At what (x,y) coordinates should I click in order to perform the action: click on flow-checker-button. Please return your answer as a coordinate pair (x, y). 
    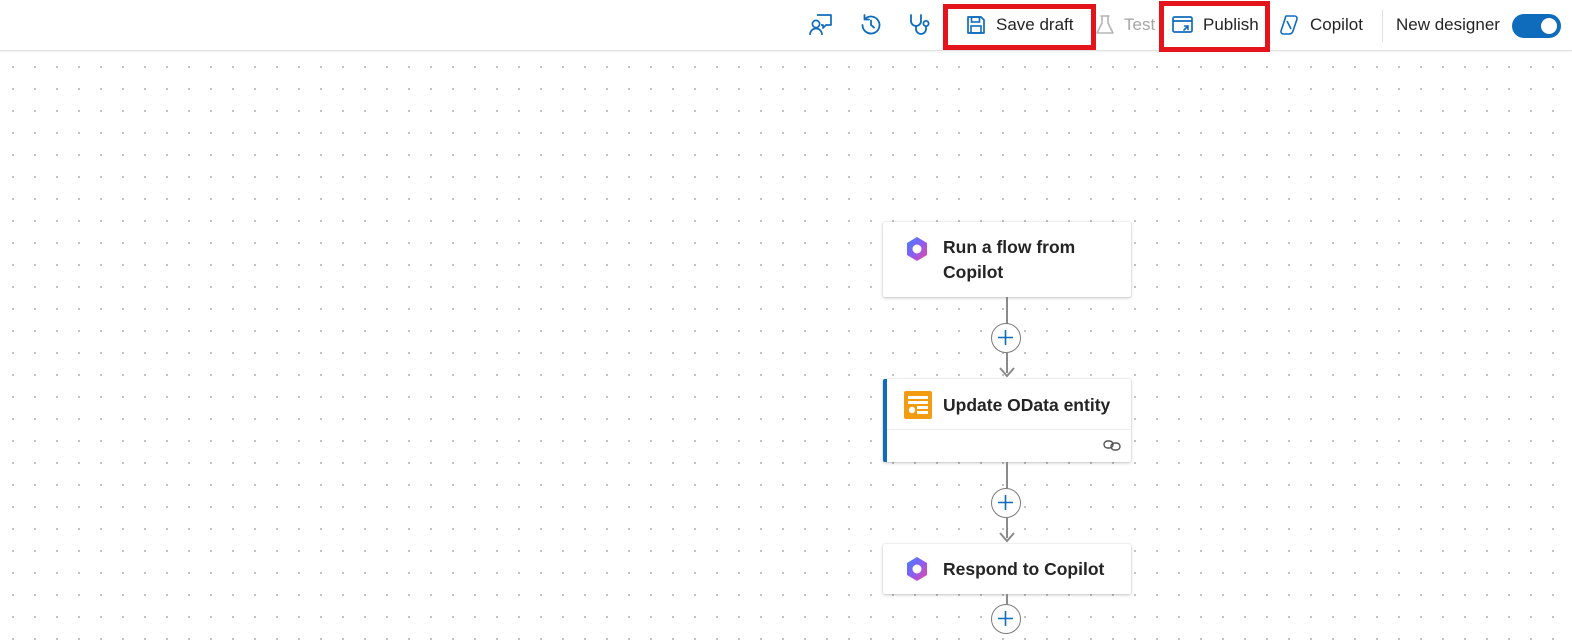
    Looking at the image, I should click on (920, 25).